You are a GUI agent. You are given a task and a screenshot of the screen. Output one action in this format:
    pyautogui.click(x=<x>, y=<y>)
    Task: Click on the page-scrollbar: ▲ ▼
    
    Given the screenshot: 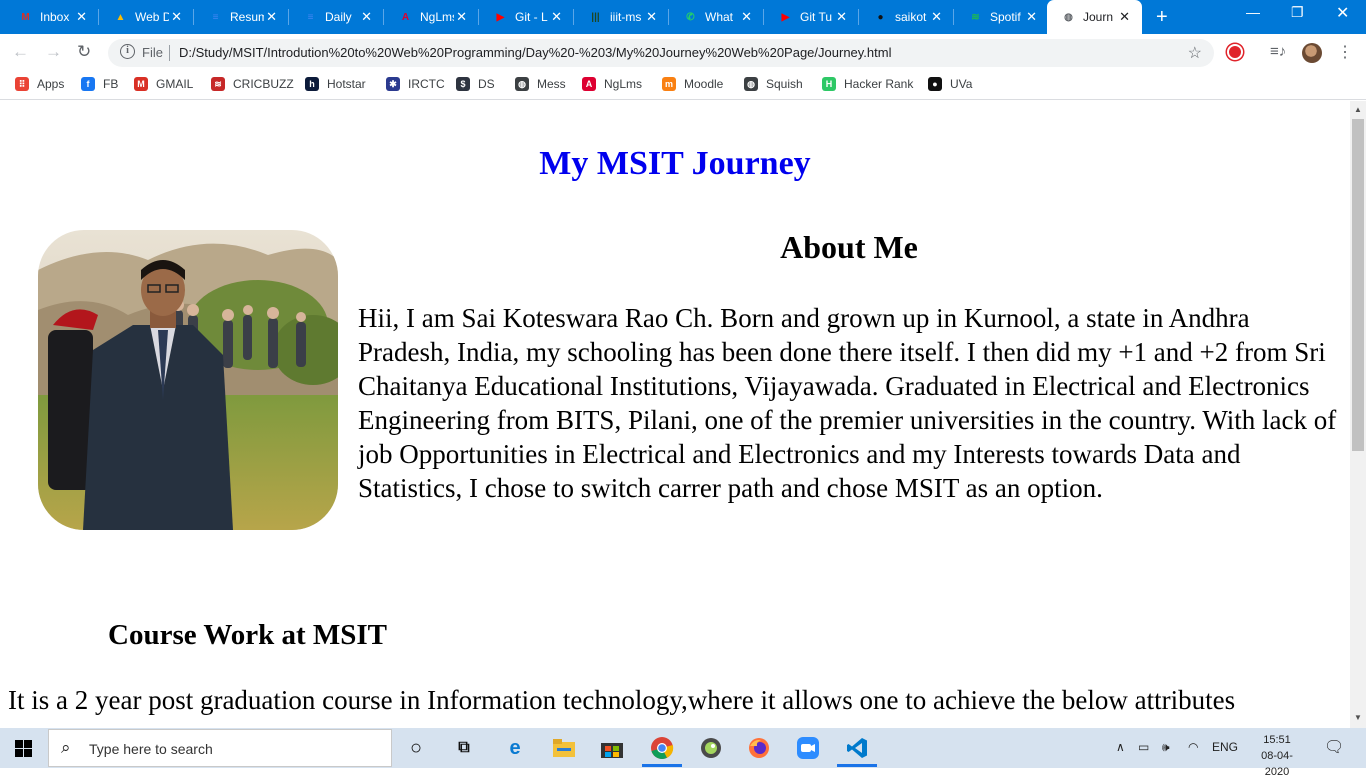 What is the action you would take?
    pyautogui.click(x=1358, y=414)
    